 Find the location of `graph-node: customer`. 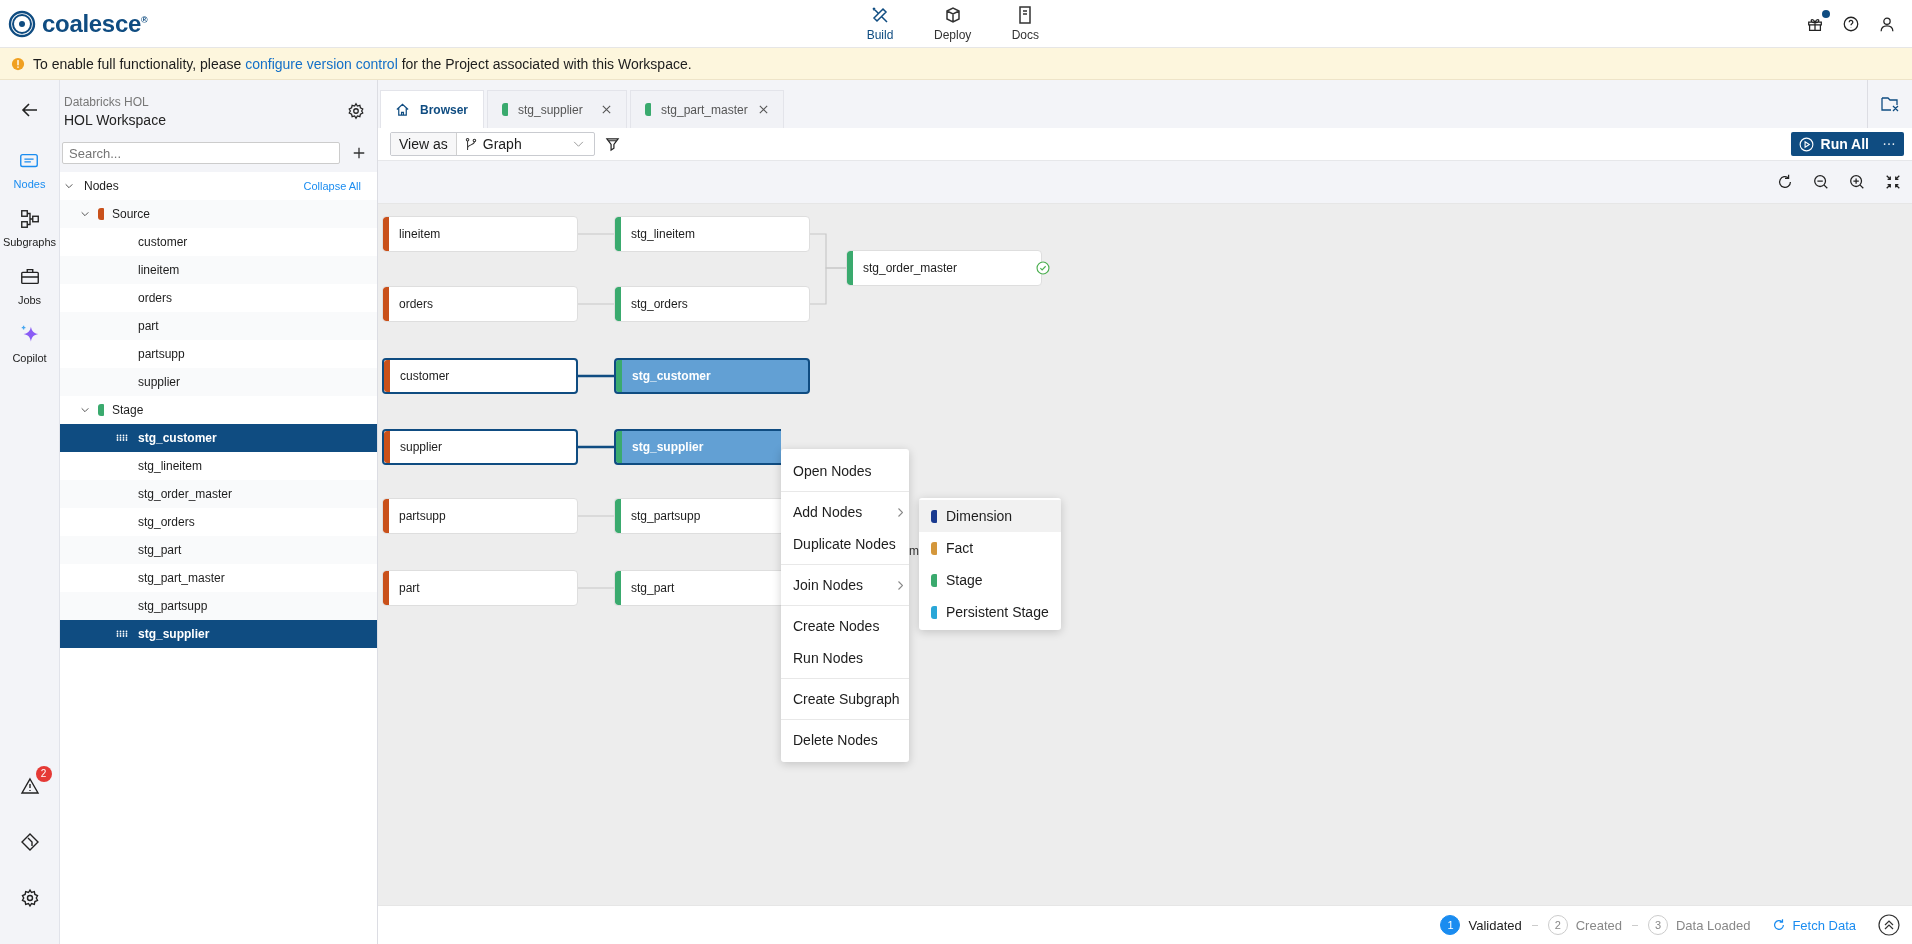

graph-node: customer is located at coordinates (480, 376).